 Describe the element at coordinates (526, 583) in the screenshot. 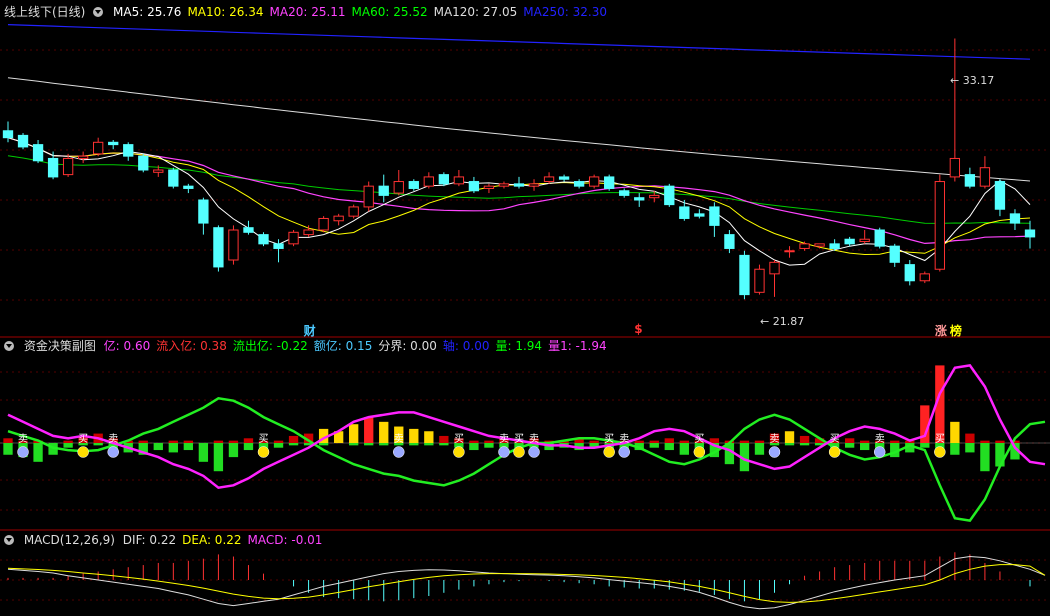

I see `macd-dea-line` at that location.